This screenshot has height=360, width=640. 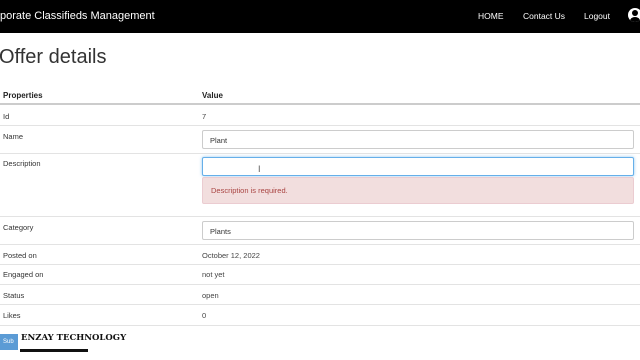 What do you see at coordinates (23, 95) in the screenshot?
I see `column-header-properties: Properties` at bounding box center [23, 95].